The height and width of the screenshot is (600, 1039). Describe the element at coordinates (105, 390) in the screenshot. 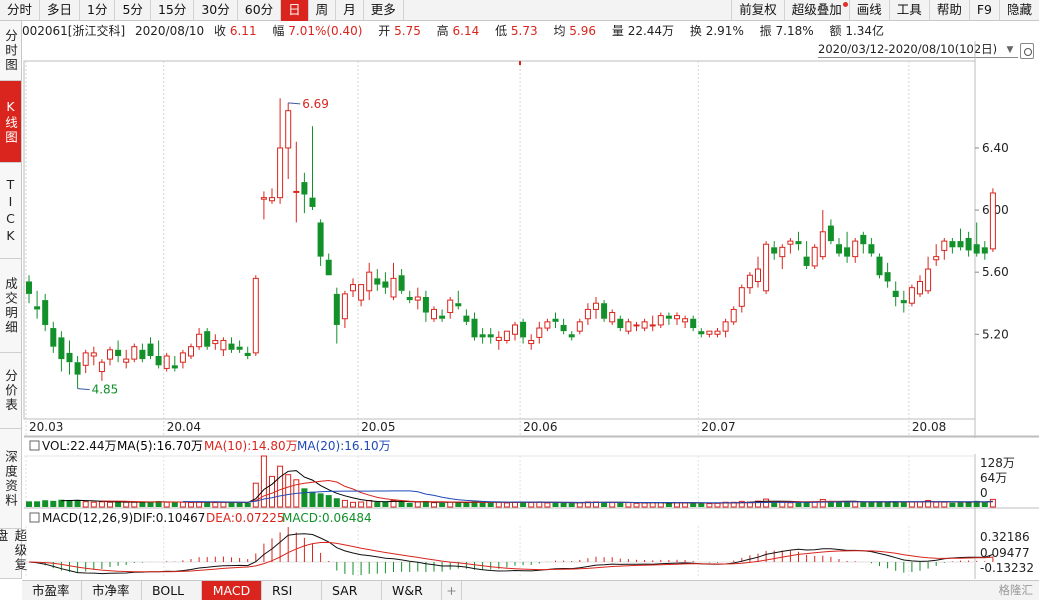

I see `price-annotation: 4.85` at that location.